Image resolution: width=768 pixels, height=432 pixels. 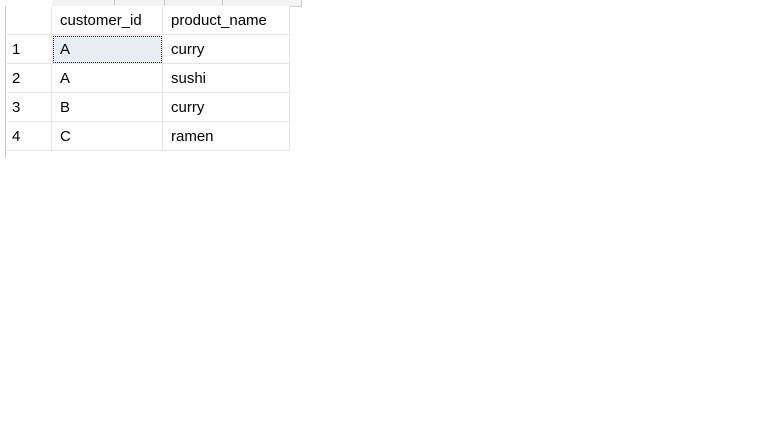 What do you see at coordinates (107, 136) in the screenshot?
I see `cell-customer-id: C` at bounding box center [107, 136].